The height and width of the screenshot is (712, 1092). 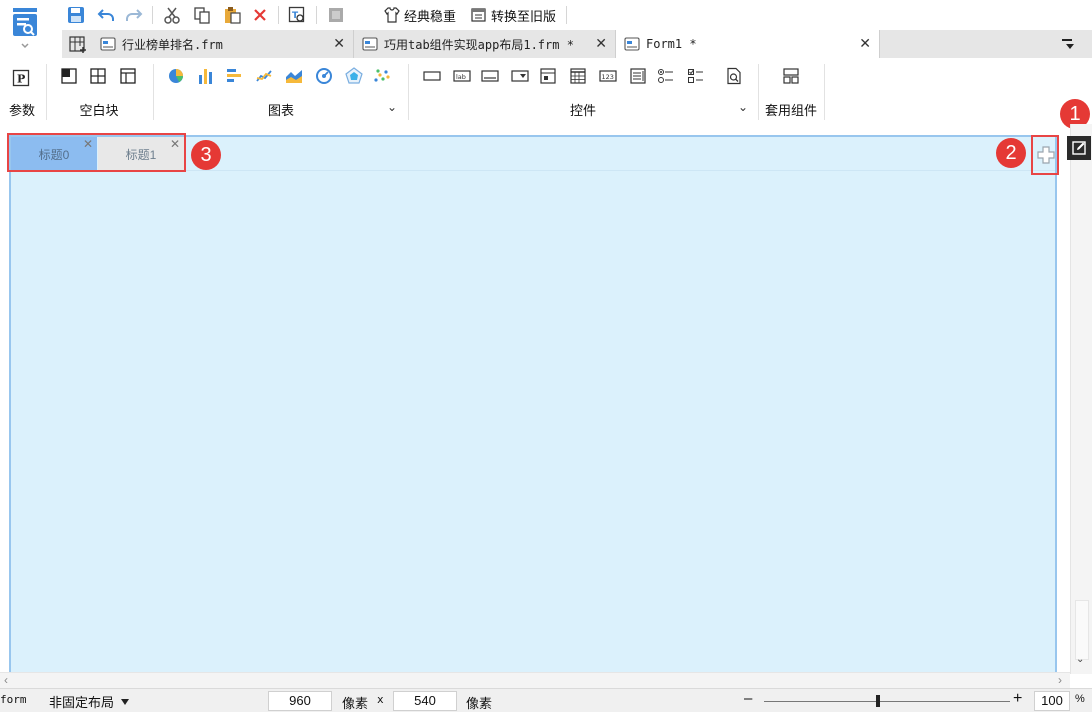 I want to click on layout-mode-dropdown: 非固定布局, so click(x=89, y=701).